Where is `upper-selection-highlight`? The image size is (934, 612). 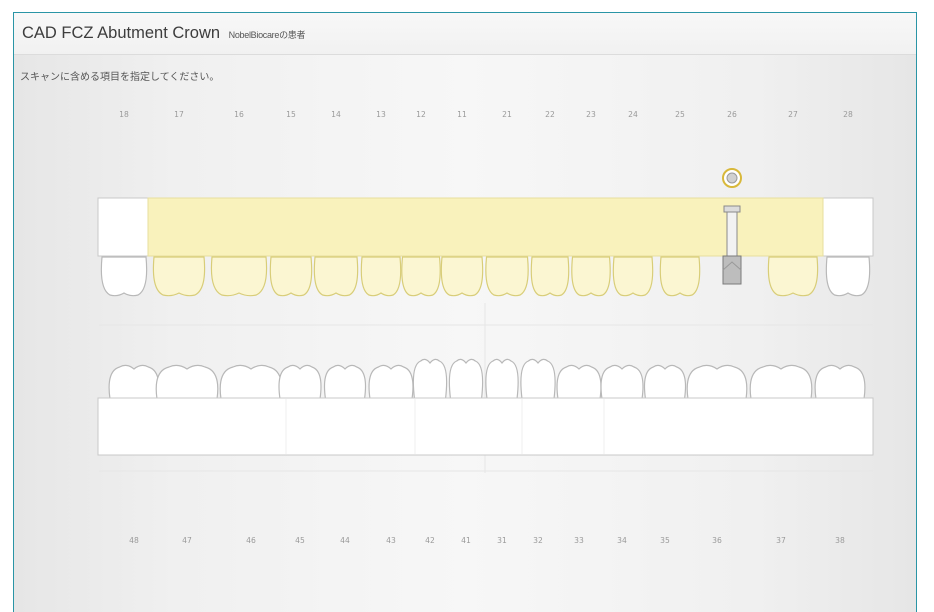 upper-selection-highlight is located at coordinates (485, 227).